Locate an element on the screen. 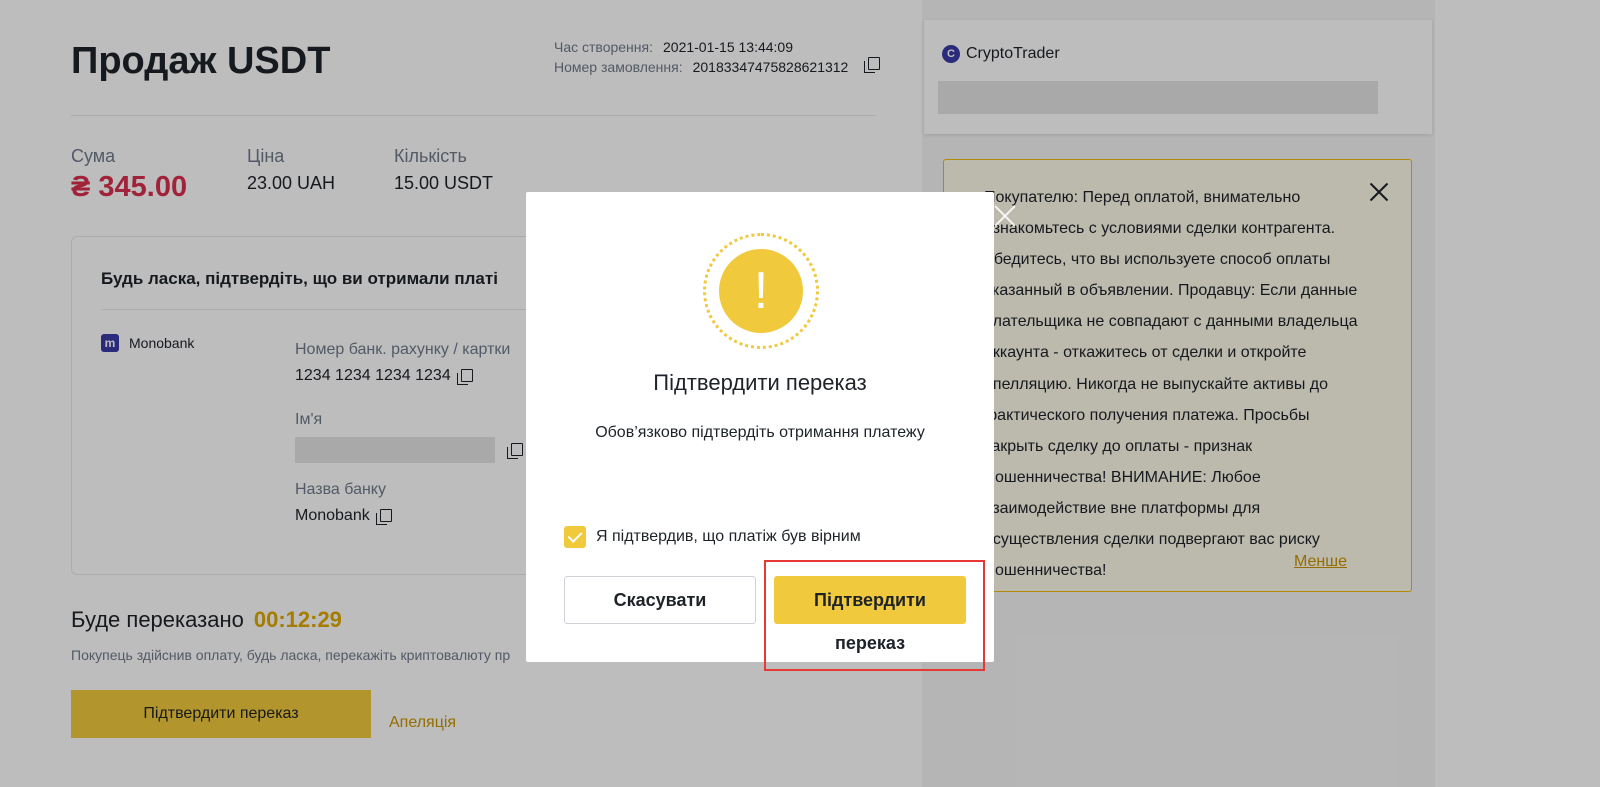 This screenshot has height=787, width=1600. cancel-button: Скасувати is located at coordinates (660, 600).